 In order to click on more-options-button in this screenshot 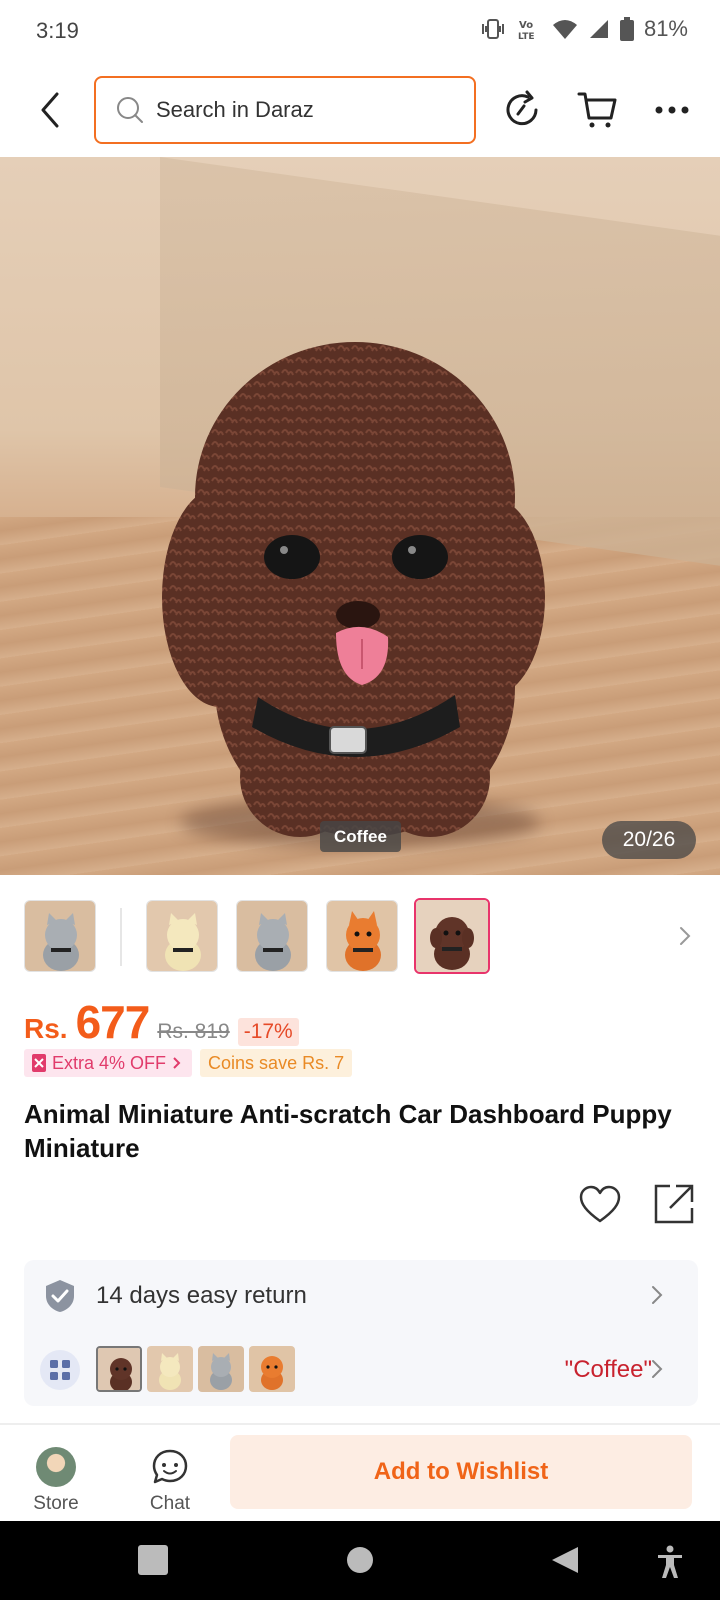, I will do `click(672, 110)`.